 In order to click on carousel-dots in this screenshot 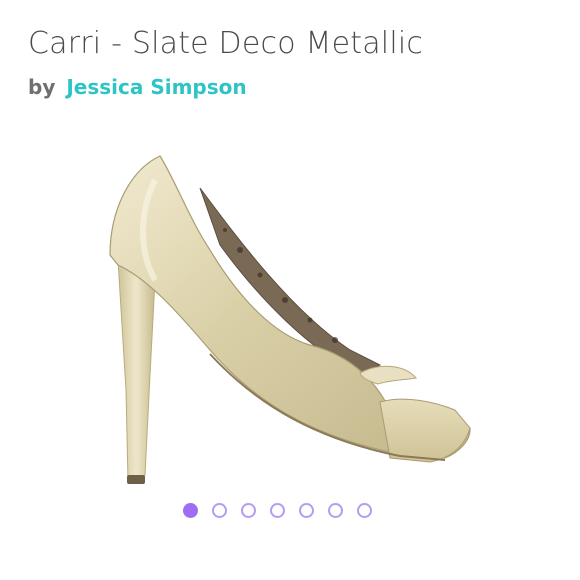, I will do `click(277, 510)`.